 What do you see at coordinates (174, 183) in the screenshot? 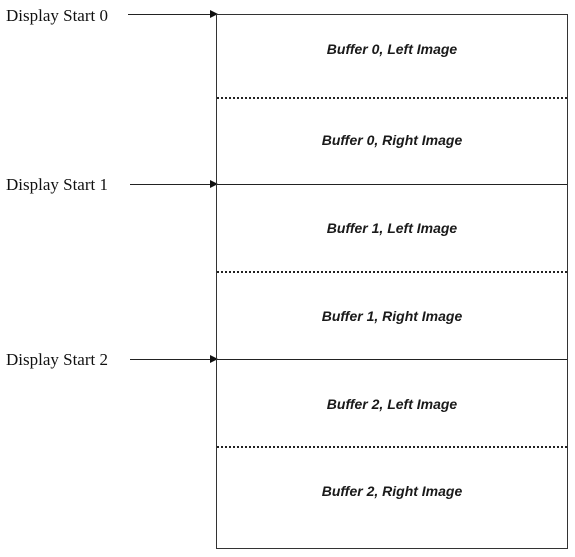
I see `display-start-1-arrow` at bounding box center [174, 183].